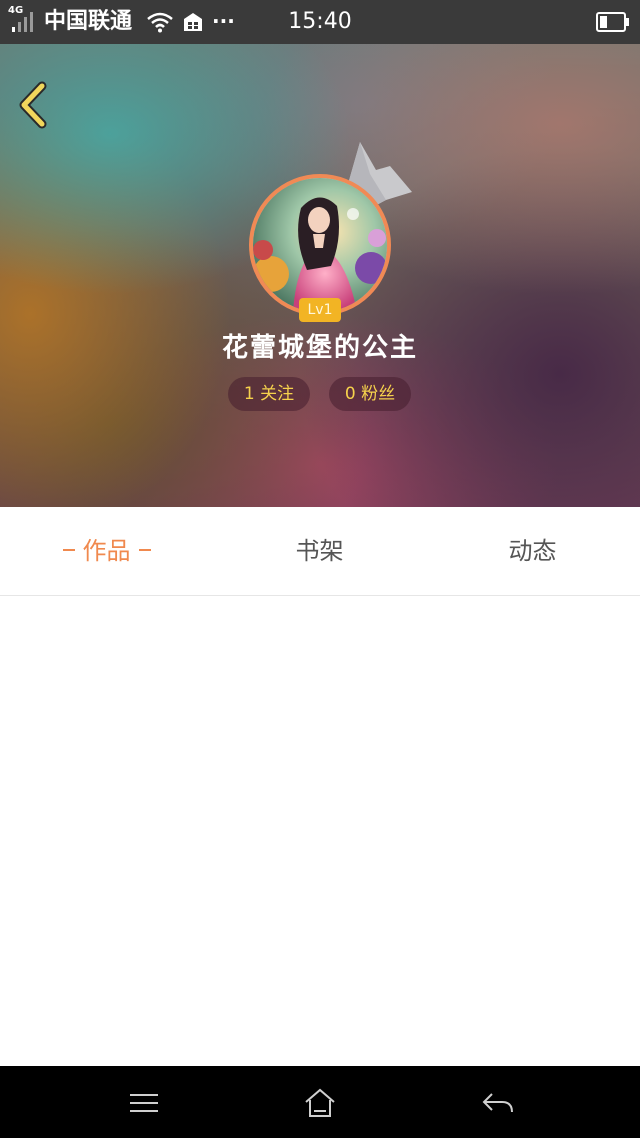 The height and width of the screenshot is (1138, 640). What do you see at coordinates (68, 550) in the screenshot?
I see `active-indicator-left` at bounding box center [68, 550].